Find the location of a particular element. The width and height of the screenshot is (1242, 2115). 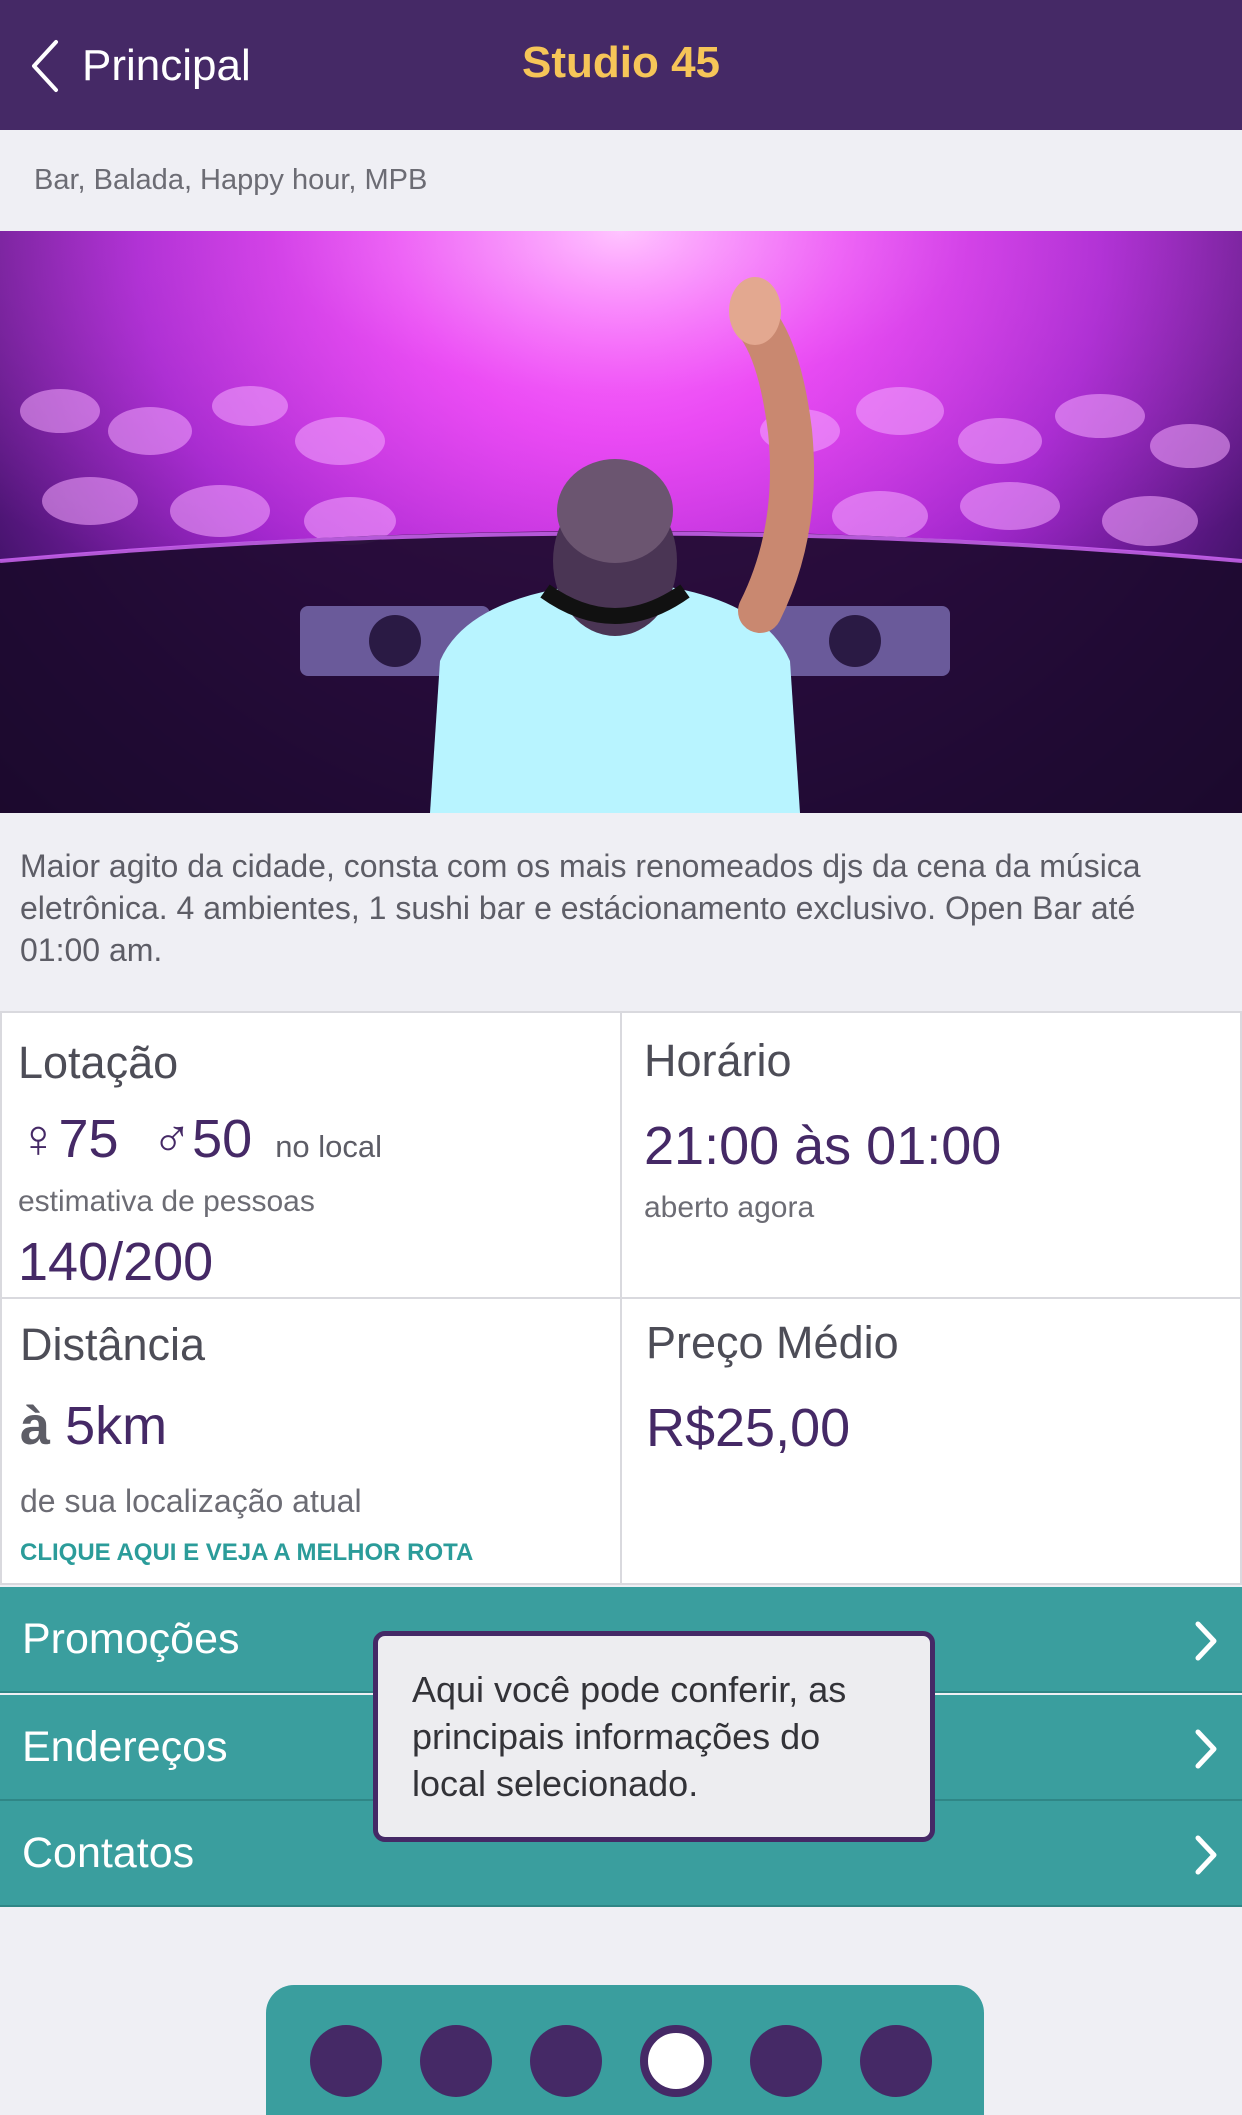

page-indicator is located at coordinates (625, 2050).